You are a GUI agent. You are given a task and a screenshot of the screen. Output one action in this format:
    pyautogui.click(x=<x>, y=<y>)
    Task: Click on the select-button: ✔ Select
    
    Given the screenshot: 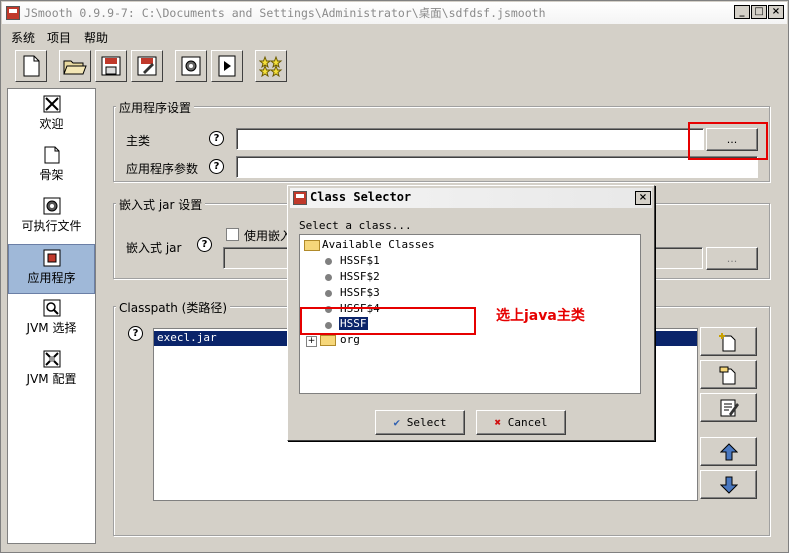 What is the action you would take?
    pyautogui.click(x=420, y=422)
    